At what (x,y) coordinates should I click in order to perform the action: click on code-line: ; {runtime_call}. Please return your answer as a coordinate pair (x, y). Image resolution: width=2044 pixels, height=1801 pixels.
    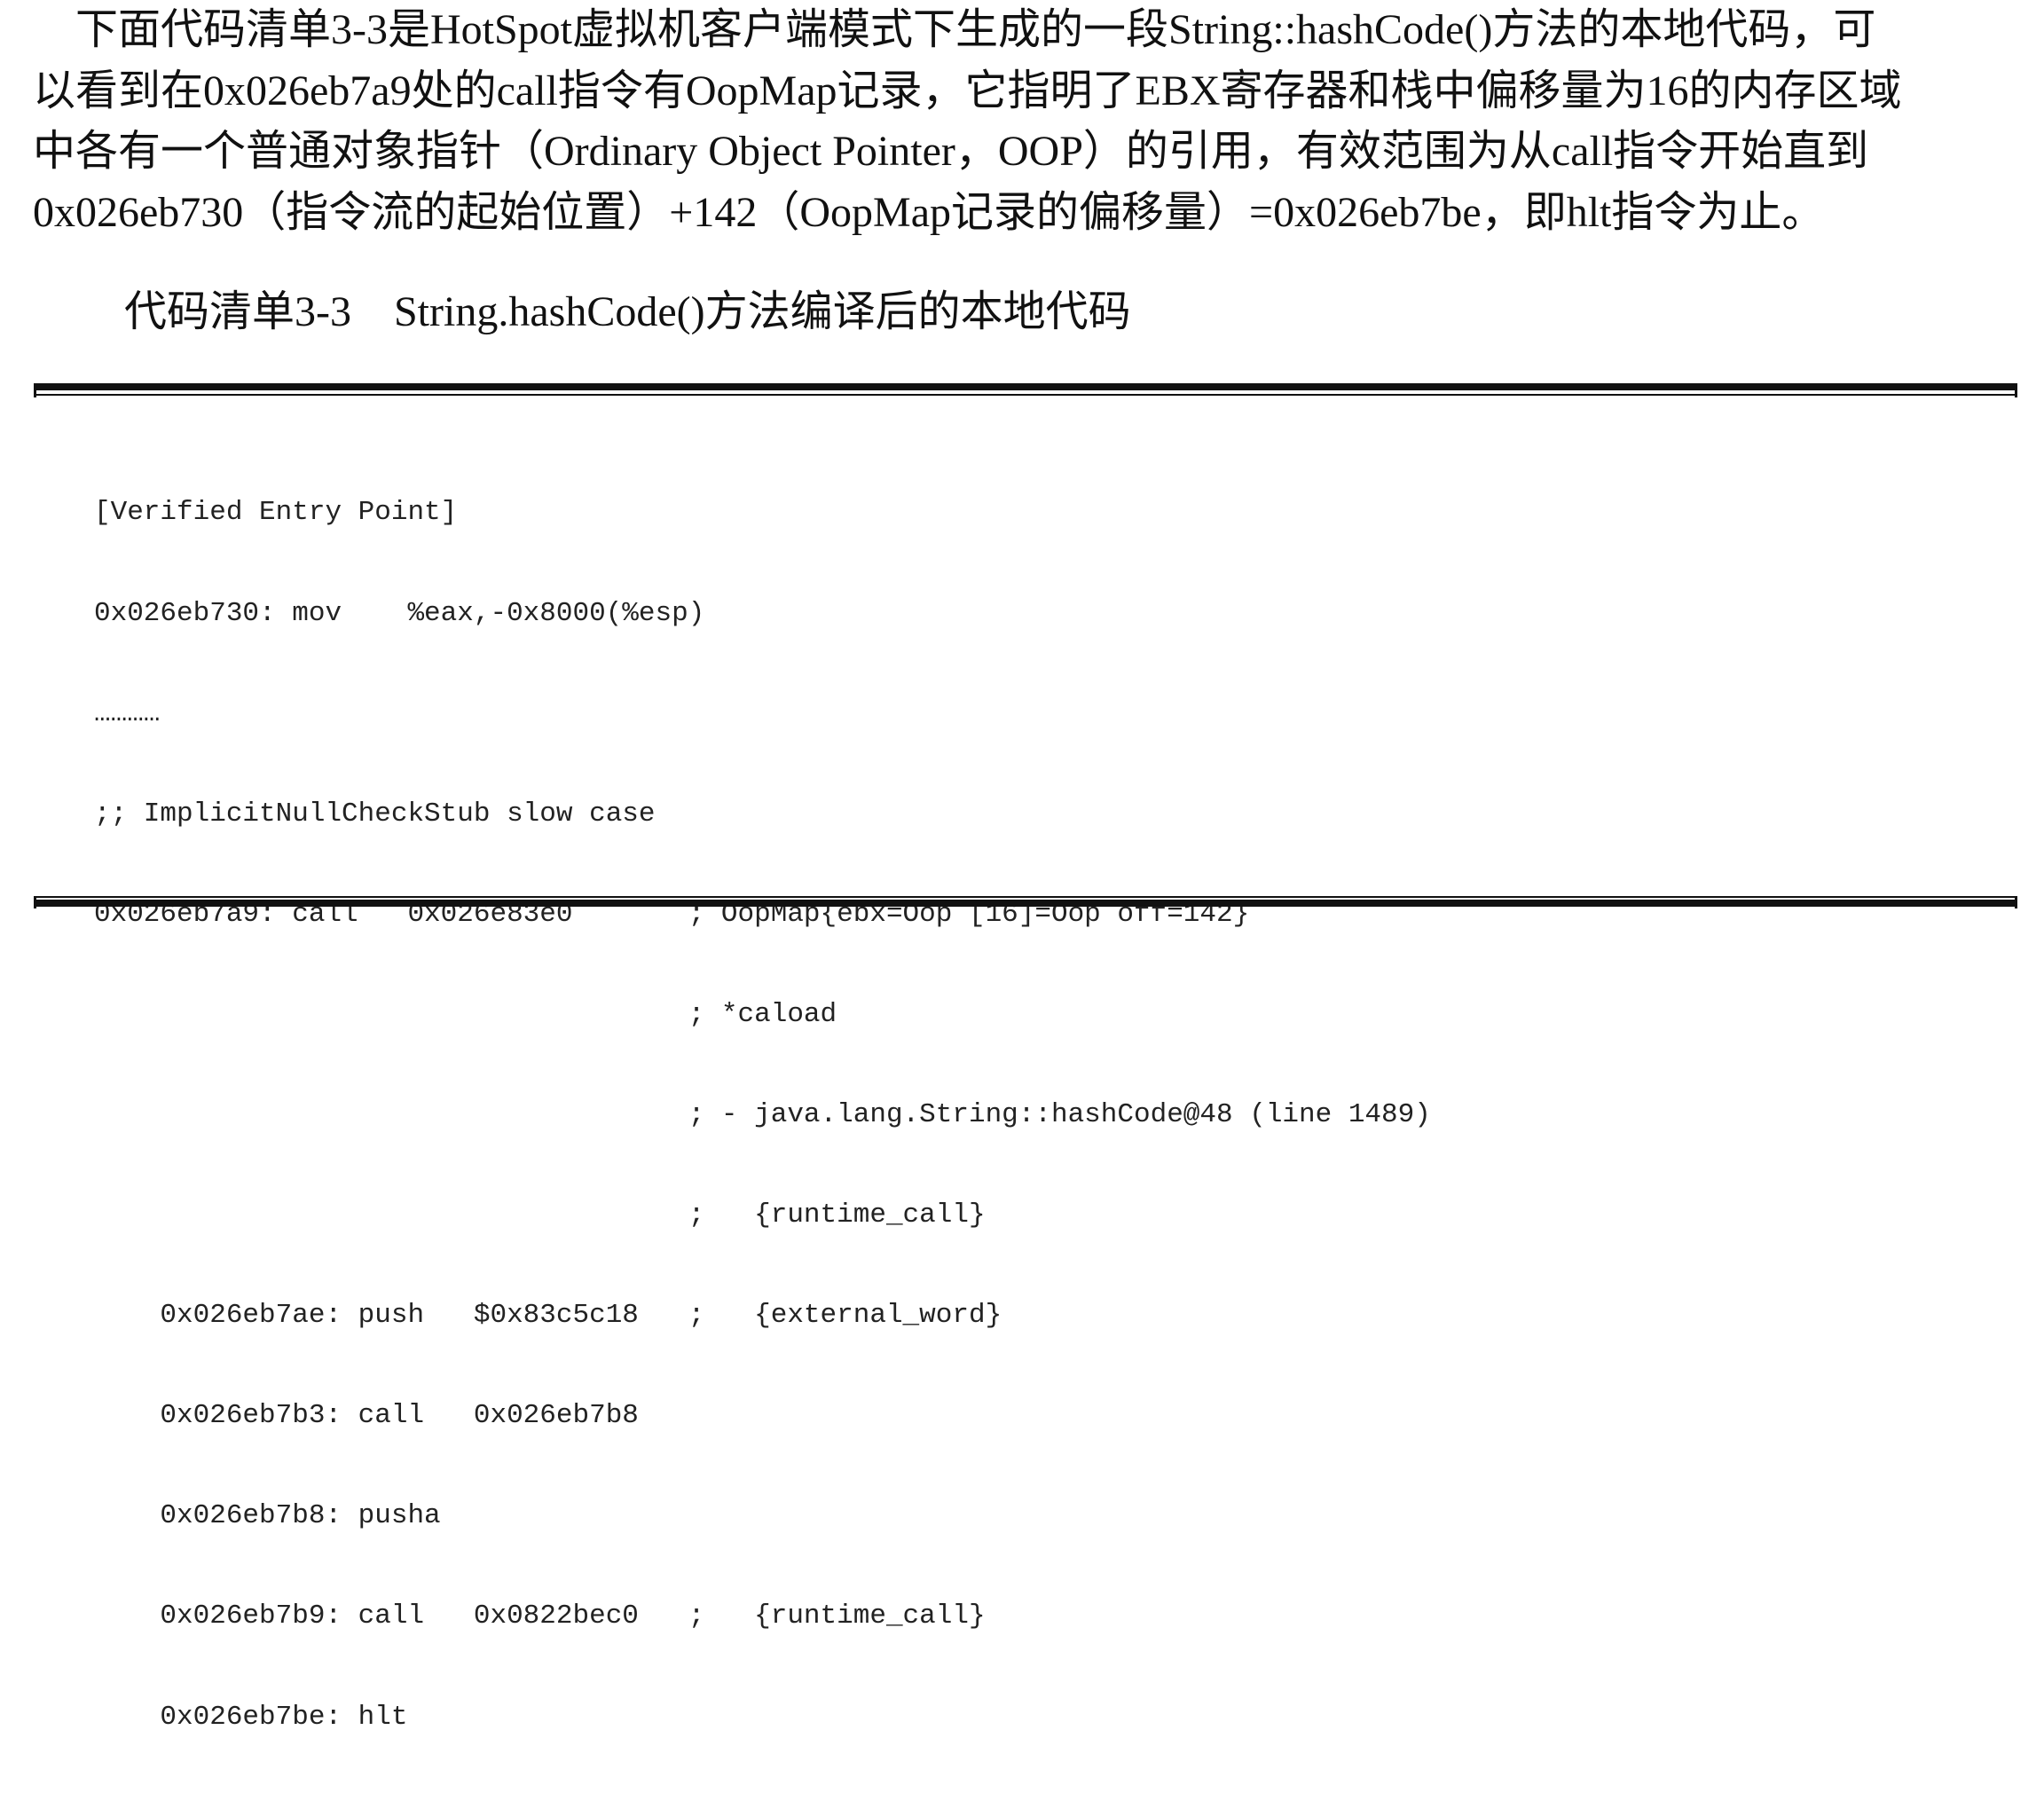
    Looking at the image, I should click on (540, 1215).